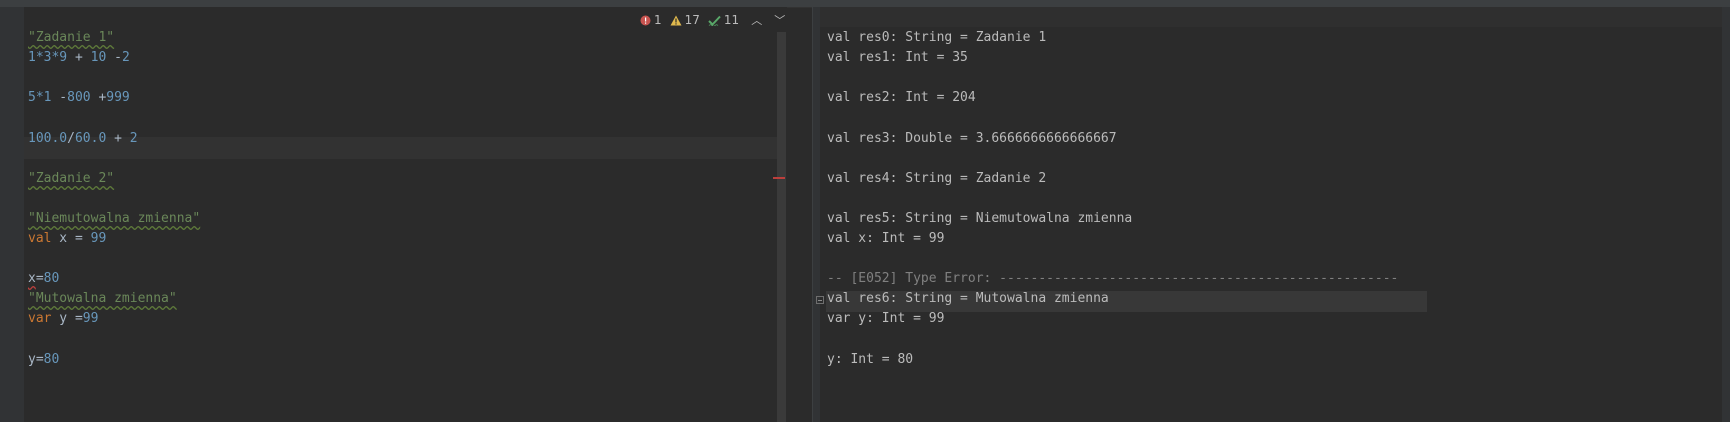 The width and height of the screenshot is (1730, 422). What do you see at coordinates (781, 227) in the screenshot?
I see `editor-scrollbar` at bounding box center [781, 227].